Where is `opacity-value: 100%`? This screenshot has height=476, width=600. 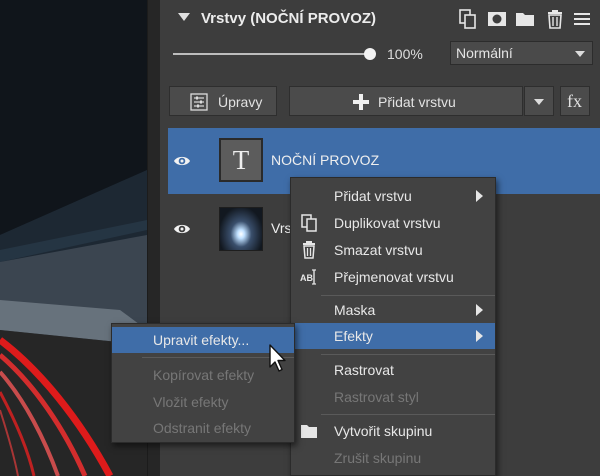
opacity-value: 100% is located at coordinates (405, 54).